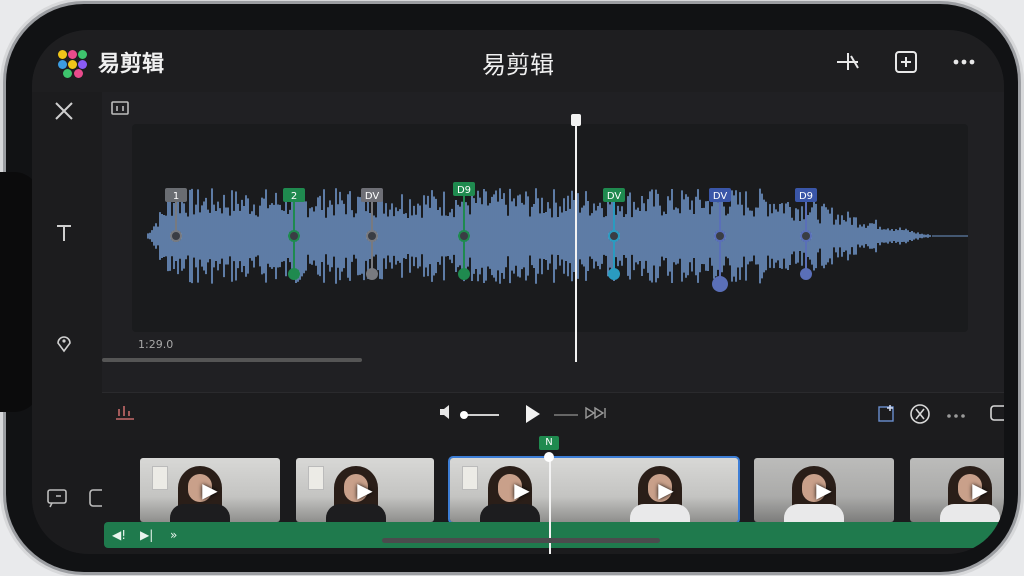  What do you see at coordinates (294, 196) in the screenshot?
I see `marker-label: 2` at bounding box center [294, 196].